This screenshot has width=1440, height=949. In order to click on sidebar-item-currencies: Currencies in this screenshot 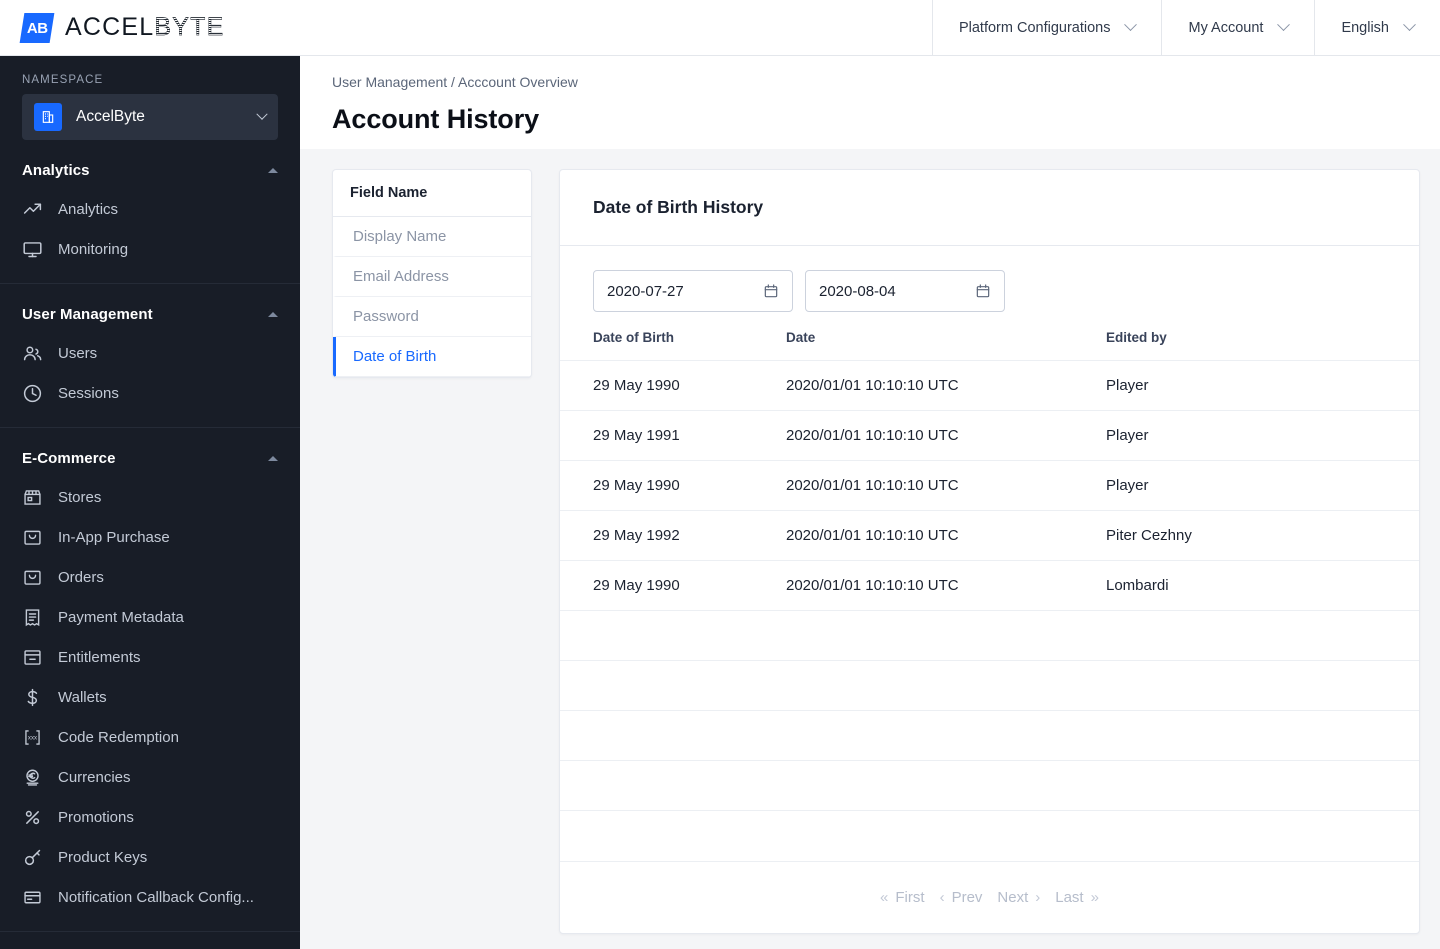, I will do `click(150, 777)`.